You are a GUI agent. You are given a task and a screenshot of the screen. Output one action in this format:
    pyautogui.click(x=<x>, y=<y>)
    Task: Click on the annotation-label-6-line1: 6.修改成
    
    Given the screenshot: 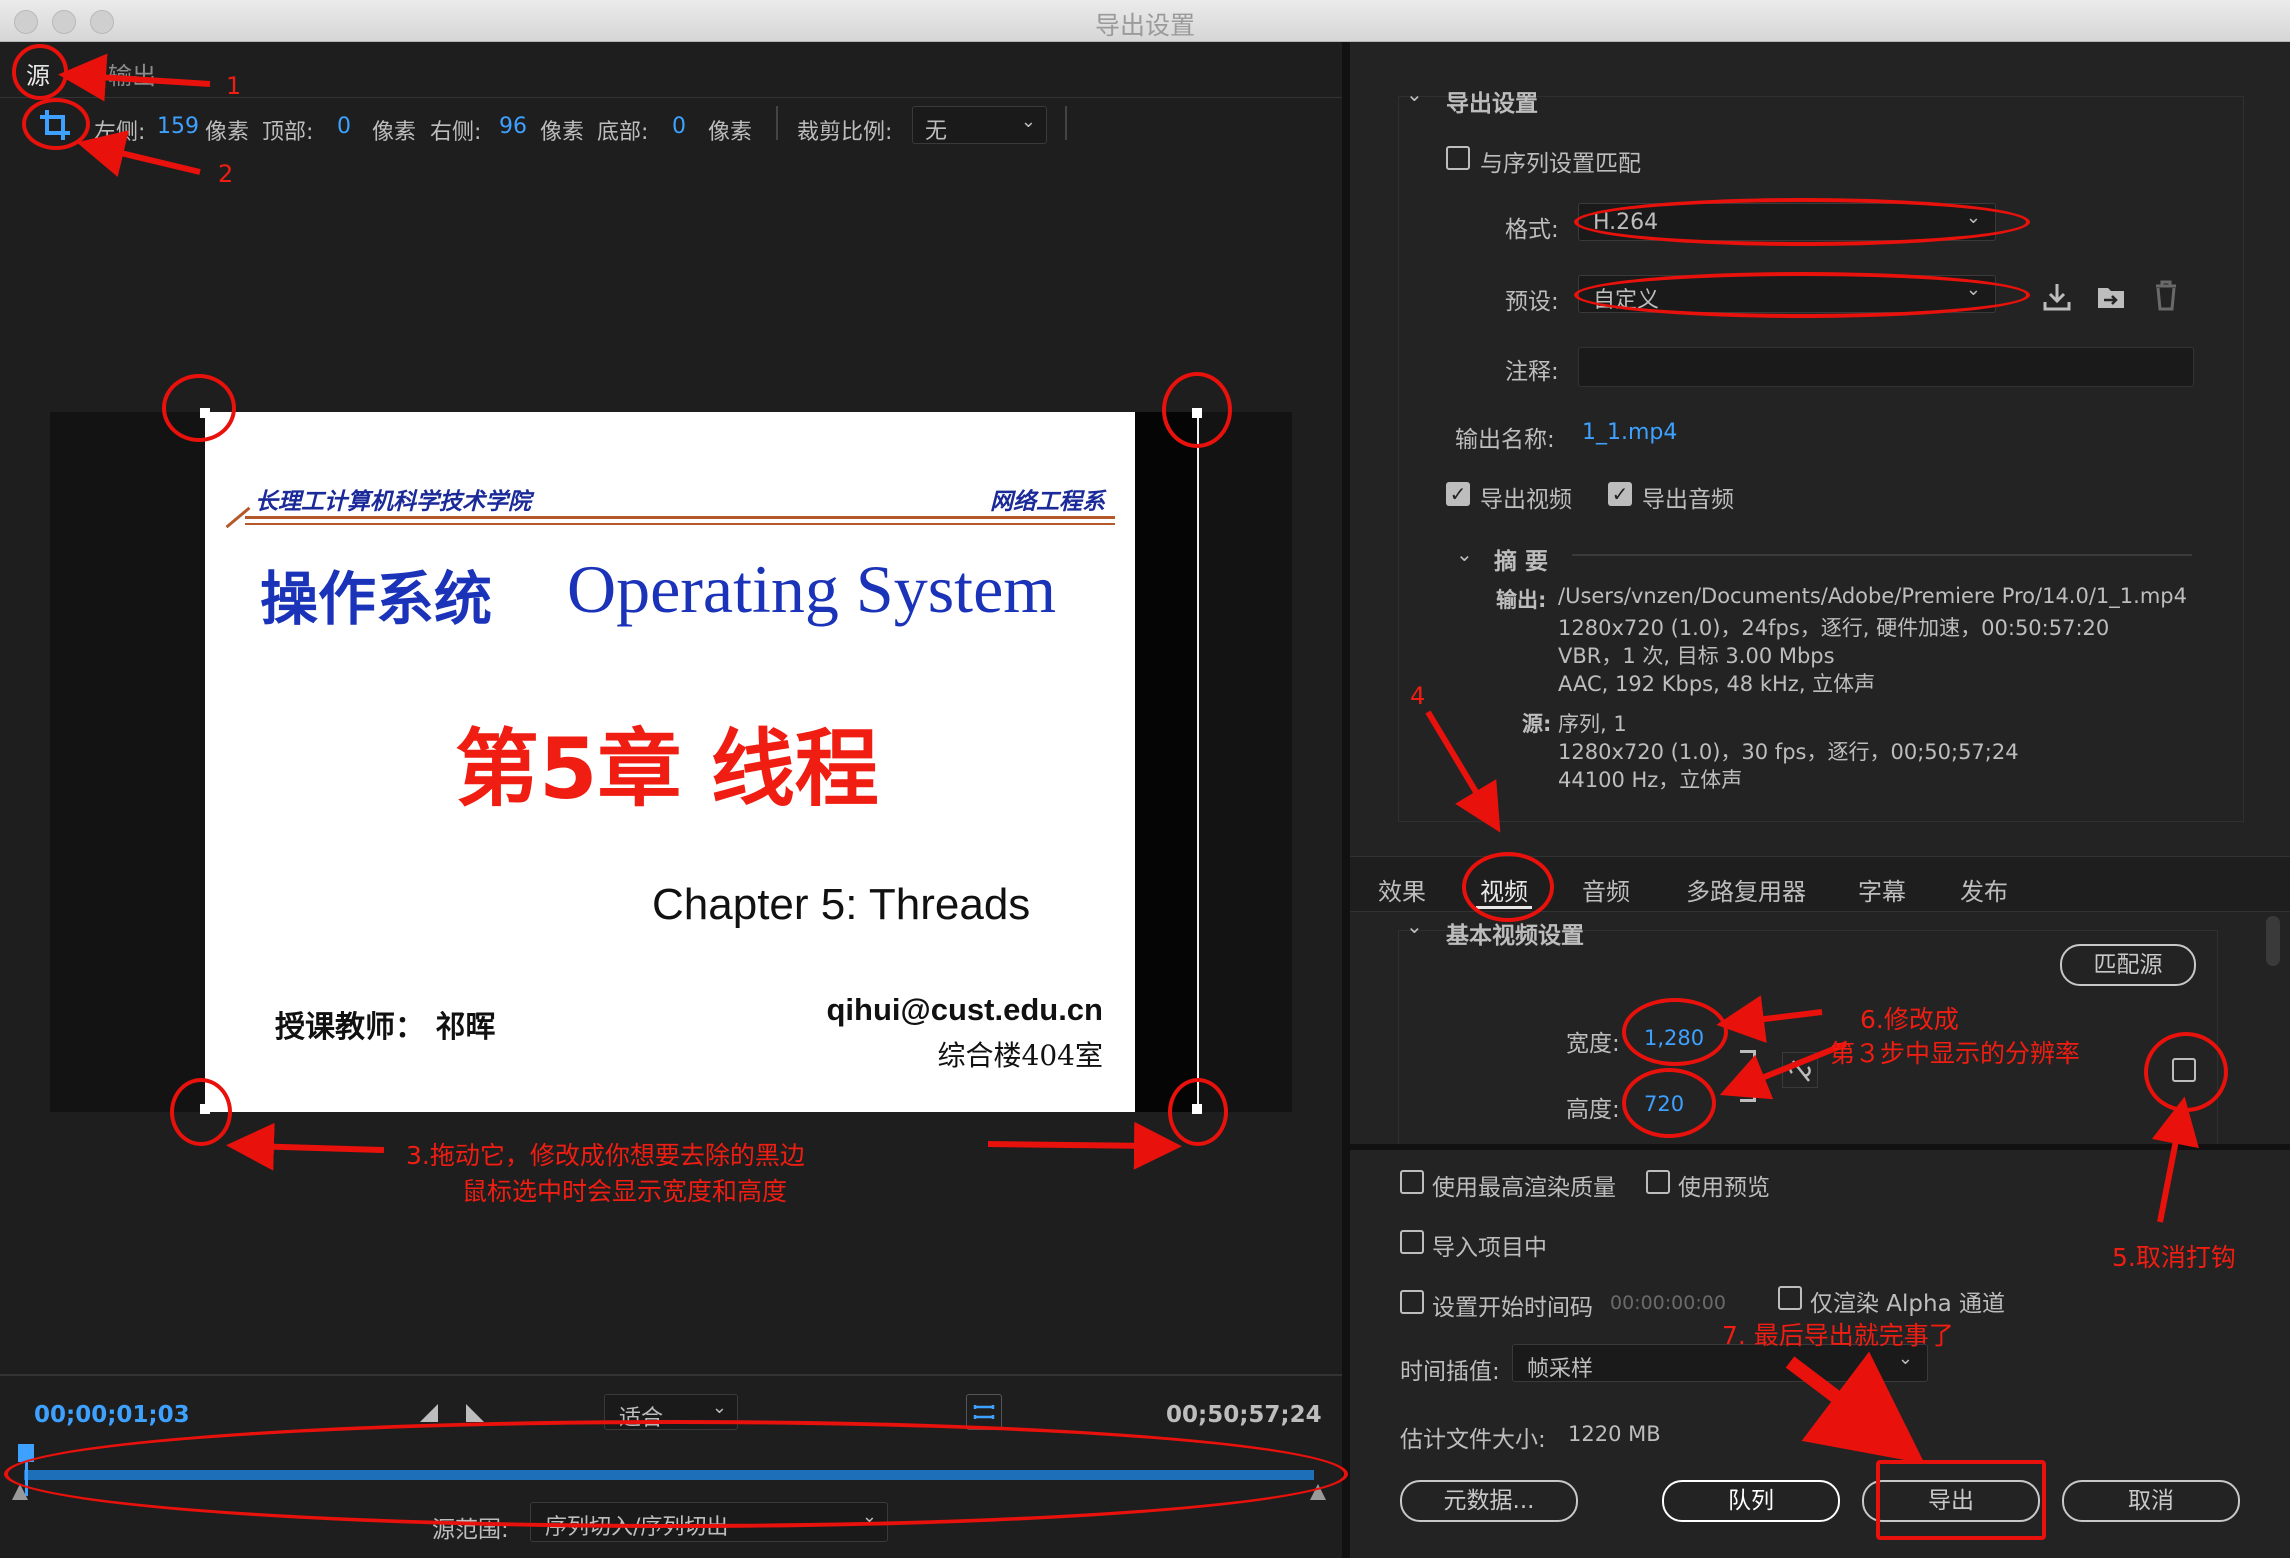 What is the action you would take?
    pyautogui.click(x=1909, y=1019)
    